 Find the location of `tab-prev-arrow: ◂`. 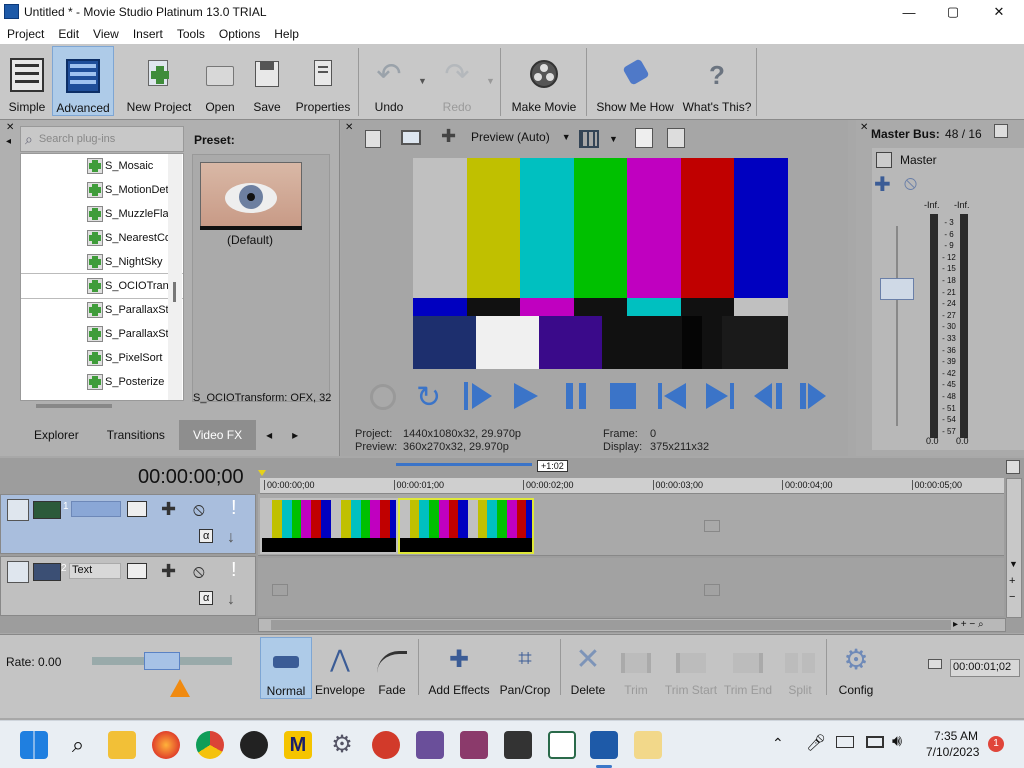

tab-prev-arrow: ◂ is located at coordinates (269, 435).